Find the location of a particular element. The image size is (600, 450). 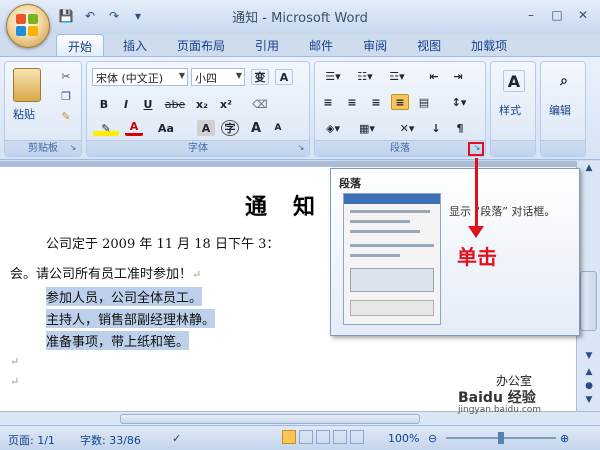

tab-view: 视图 is located at coordinates (429, 45).